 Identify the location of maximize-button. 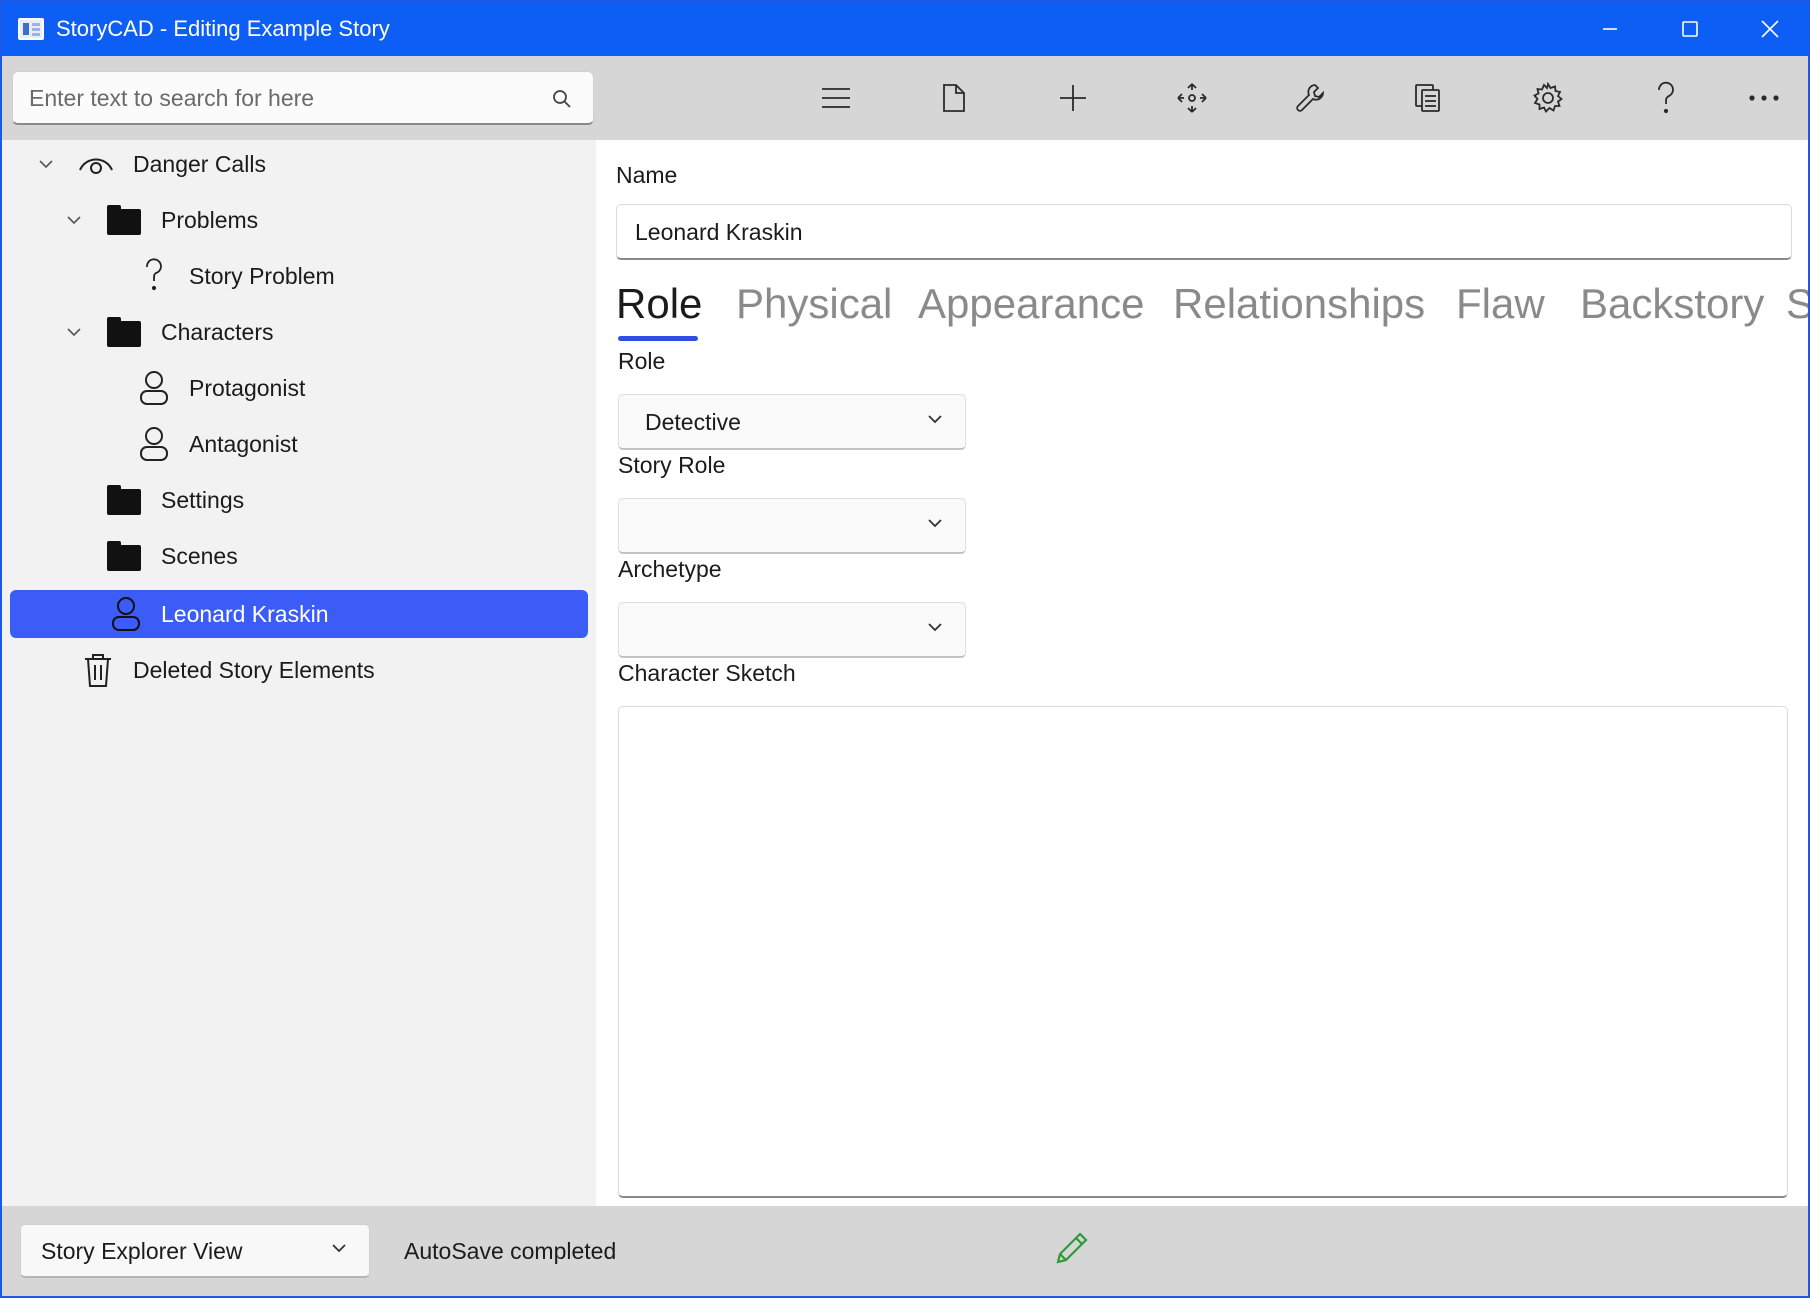
(1690, 29).